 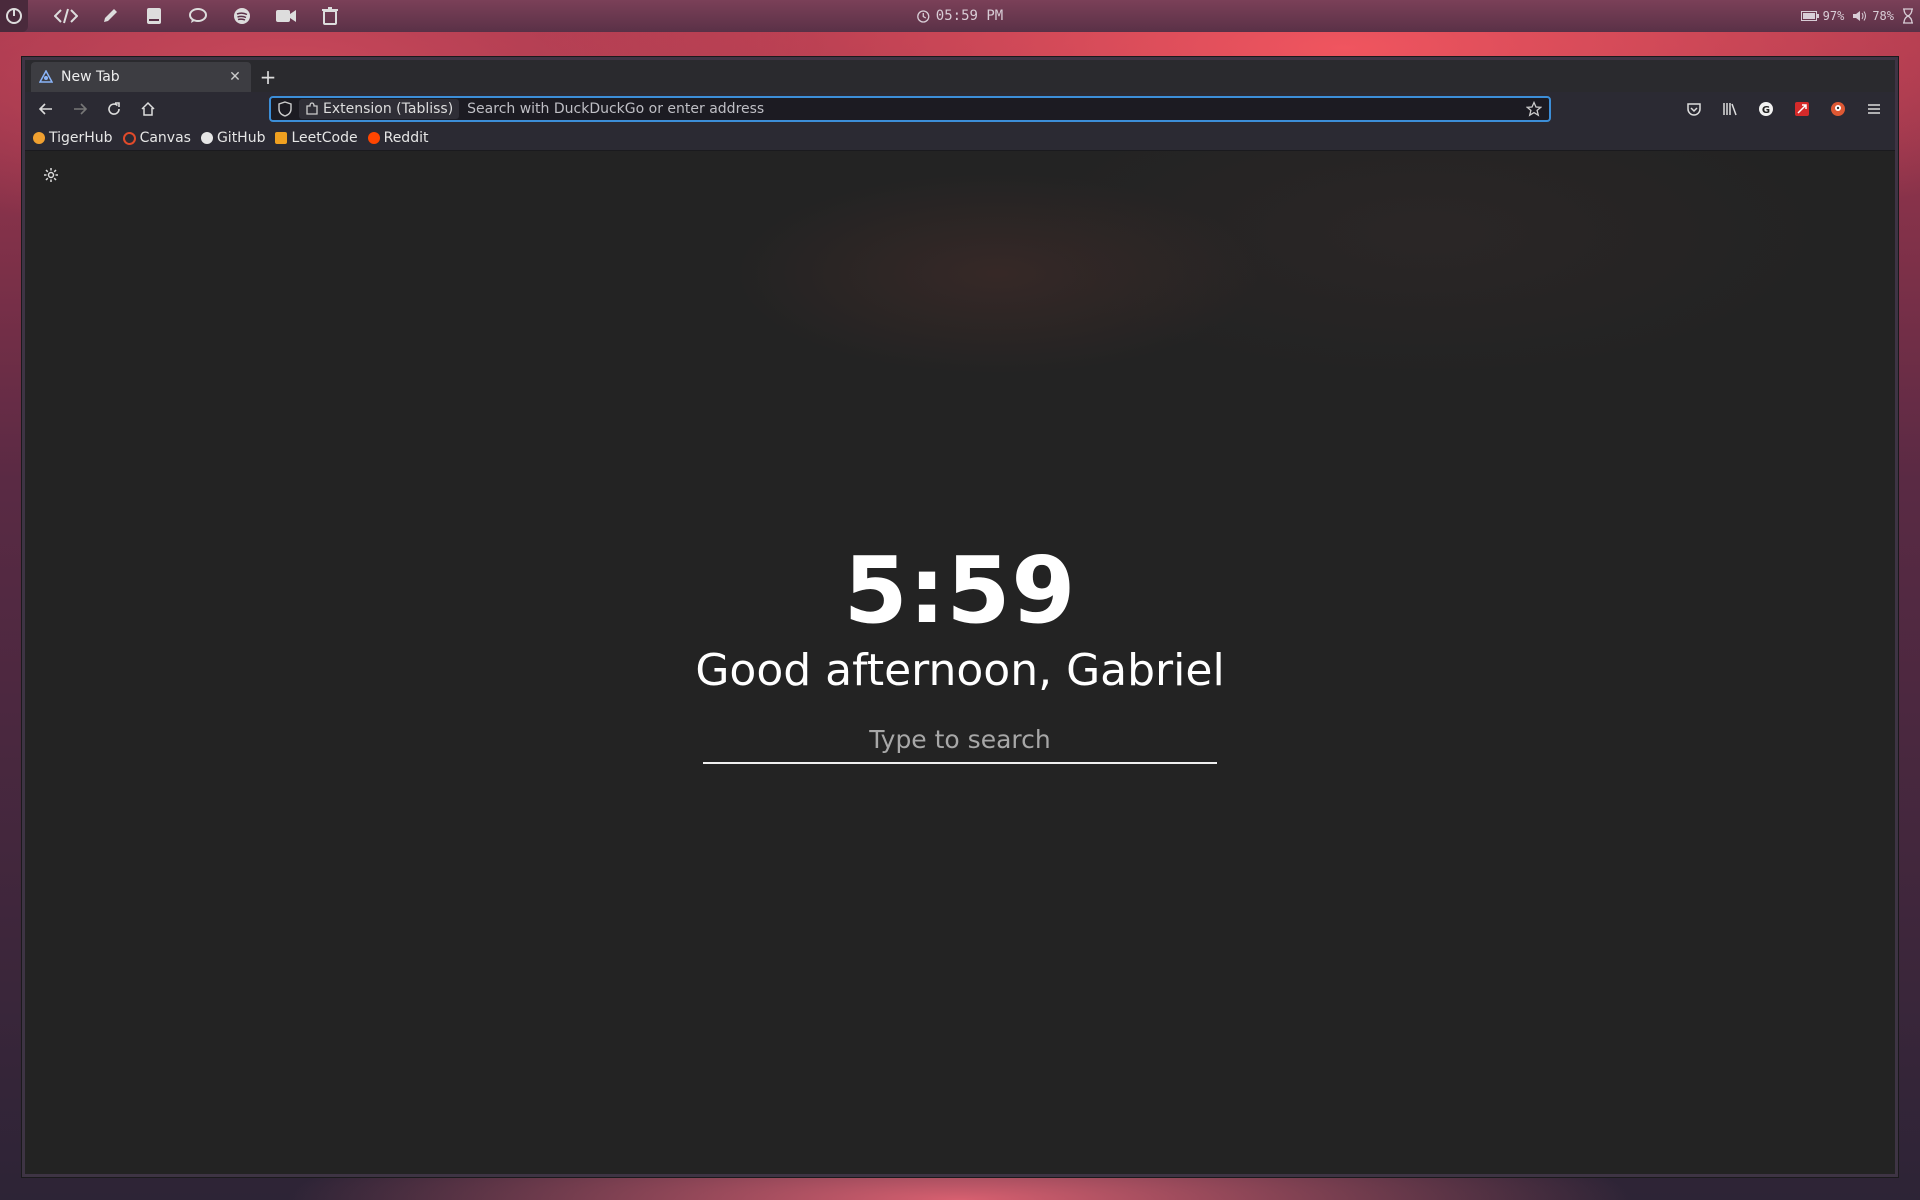 I want to click on bookmark-github: GitHub, so click(x=233, y=138).